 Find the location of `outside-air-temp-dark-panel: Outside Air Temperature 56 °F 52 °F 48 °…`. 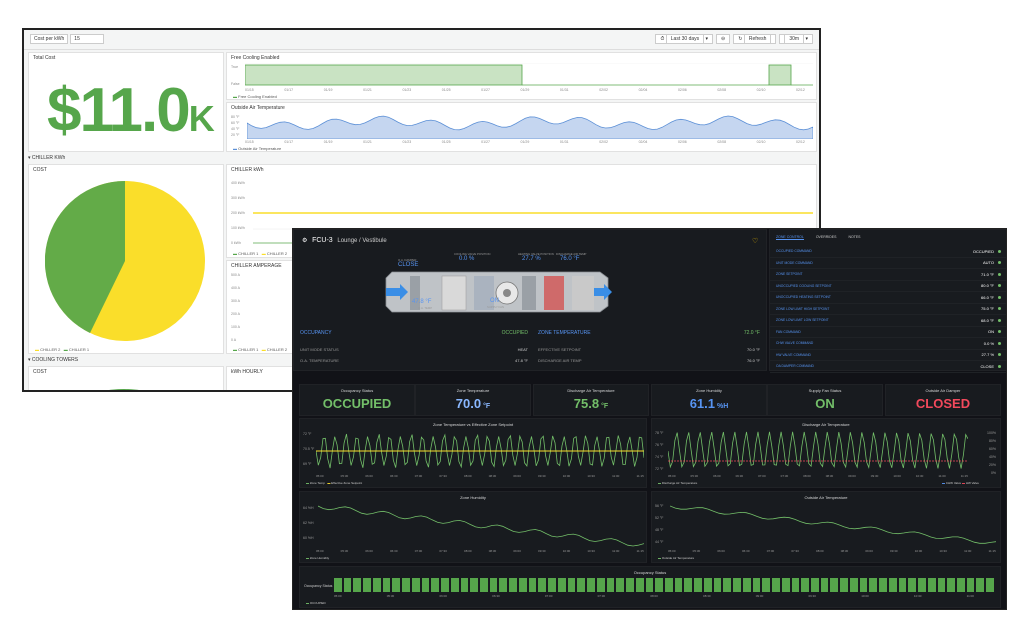

outside-air-temp-dark-panel: Outside Air Temperature 56 °F 52 °F 48 °… is located at coordinates (826, 527).